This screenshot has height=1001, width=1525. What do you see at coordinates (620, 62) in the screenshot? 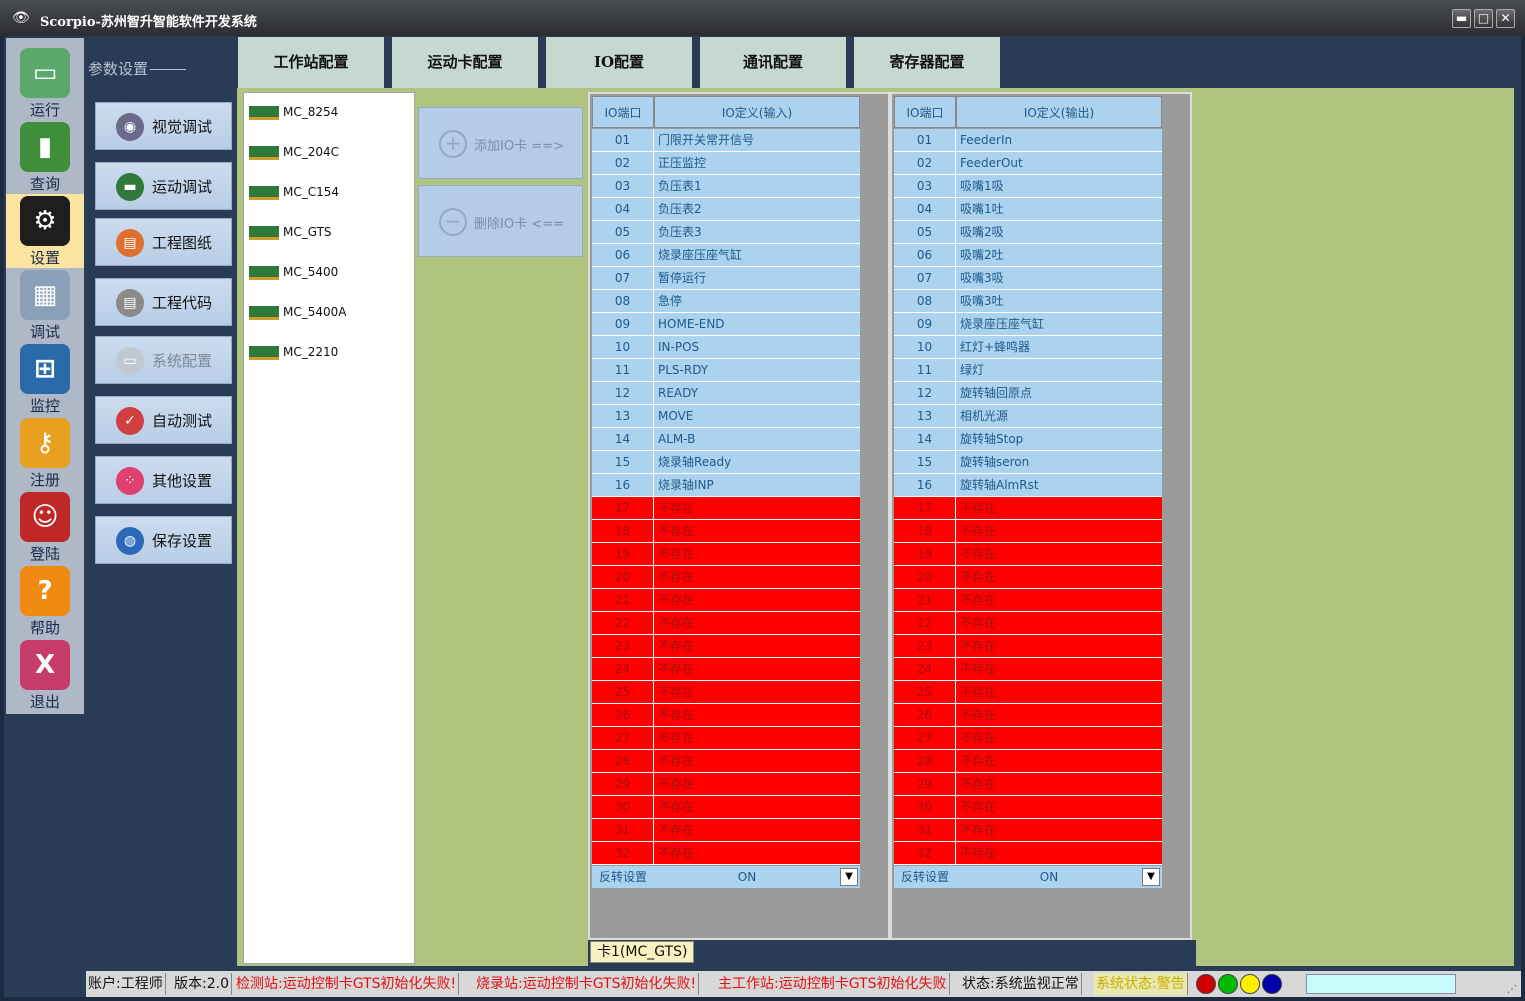
I see `tab-2: IO配置` at bounding box center [620, 62].